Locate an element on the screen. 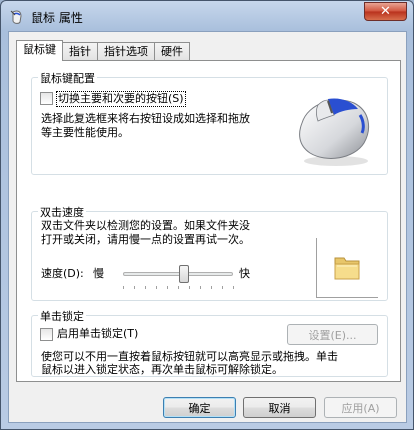 This screenshot has width=414, height=430. tab-hardware: 硬件 is located at coordinates (172, 51).